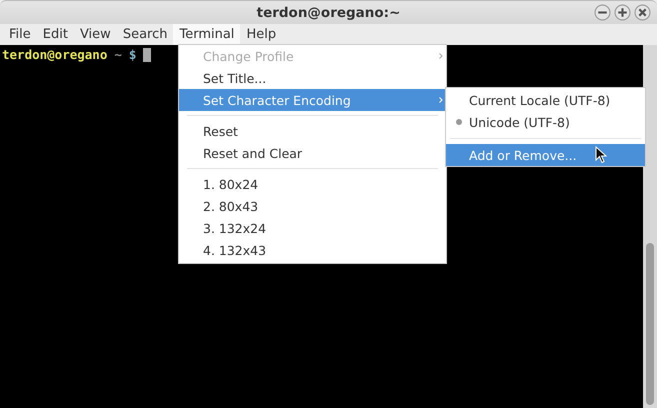 The height and width of the screenshot is (408, 657). I want to click on prompt-user: terdon@oregano, so click(55, 54).